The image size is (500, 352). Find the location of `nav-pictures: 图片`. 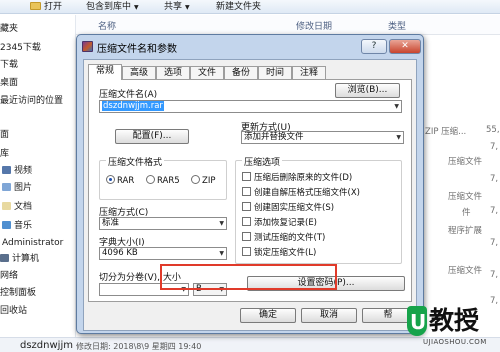

nav-pictures: 图片 is located at coordinates (17, 188).